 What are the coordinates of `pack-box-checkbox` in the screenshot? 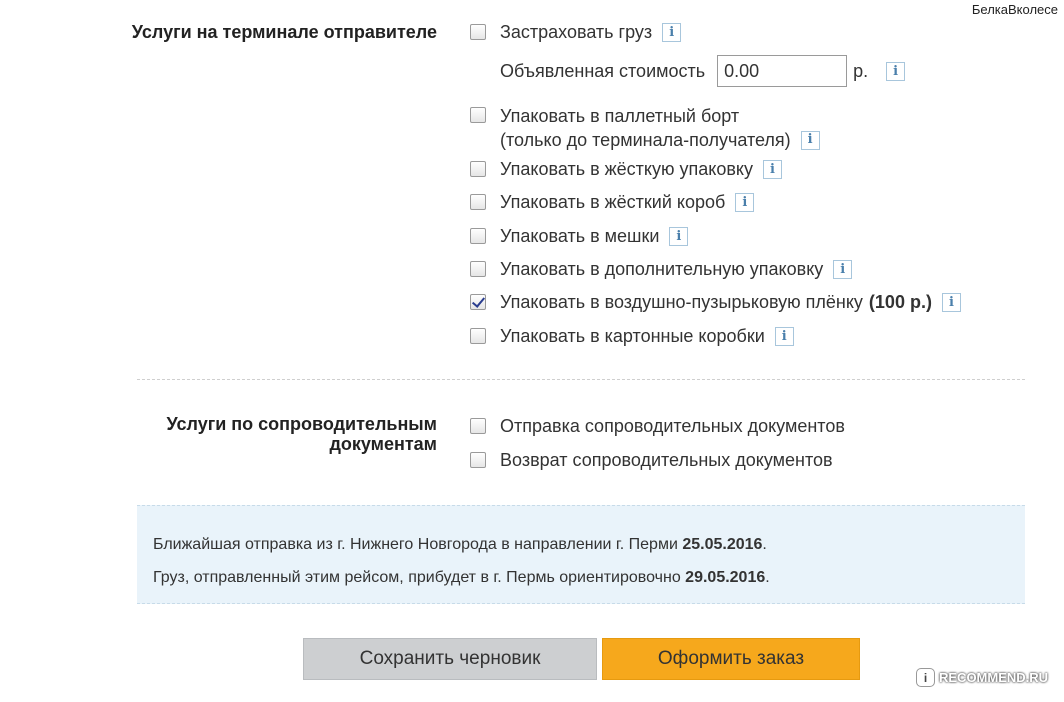 It's located at (478, 202).